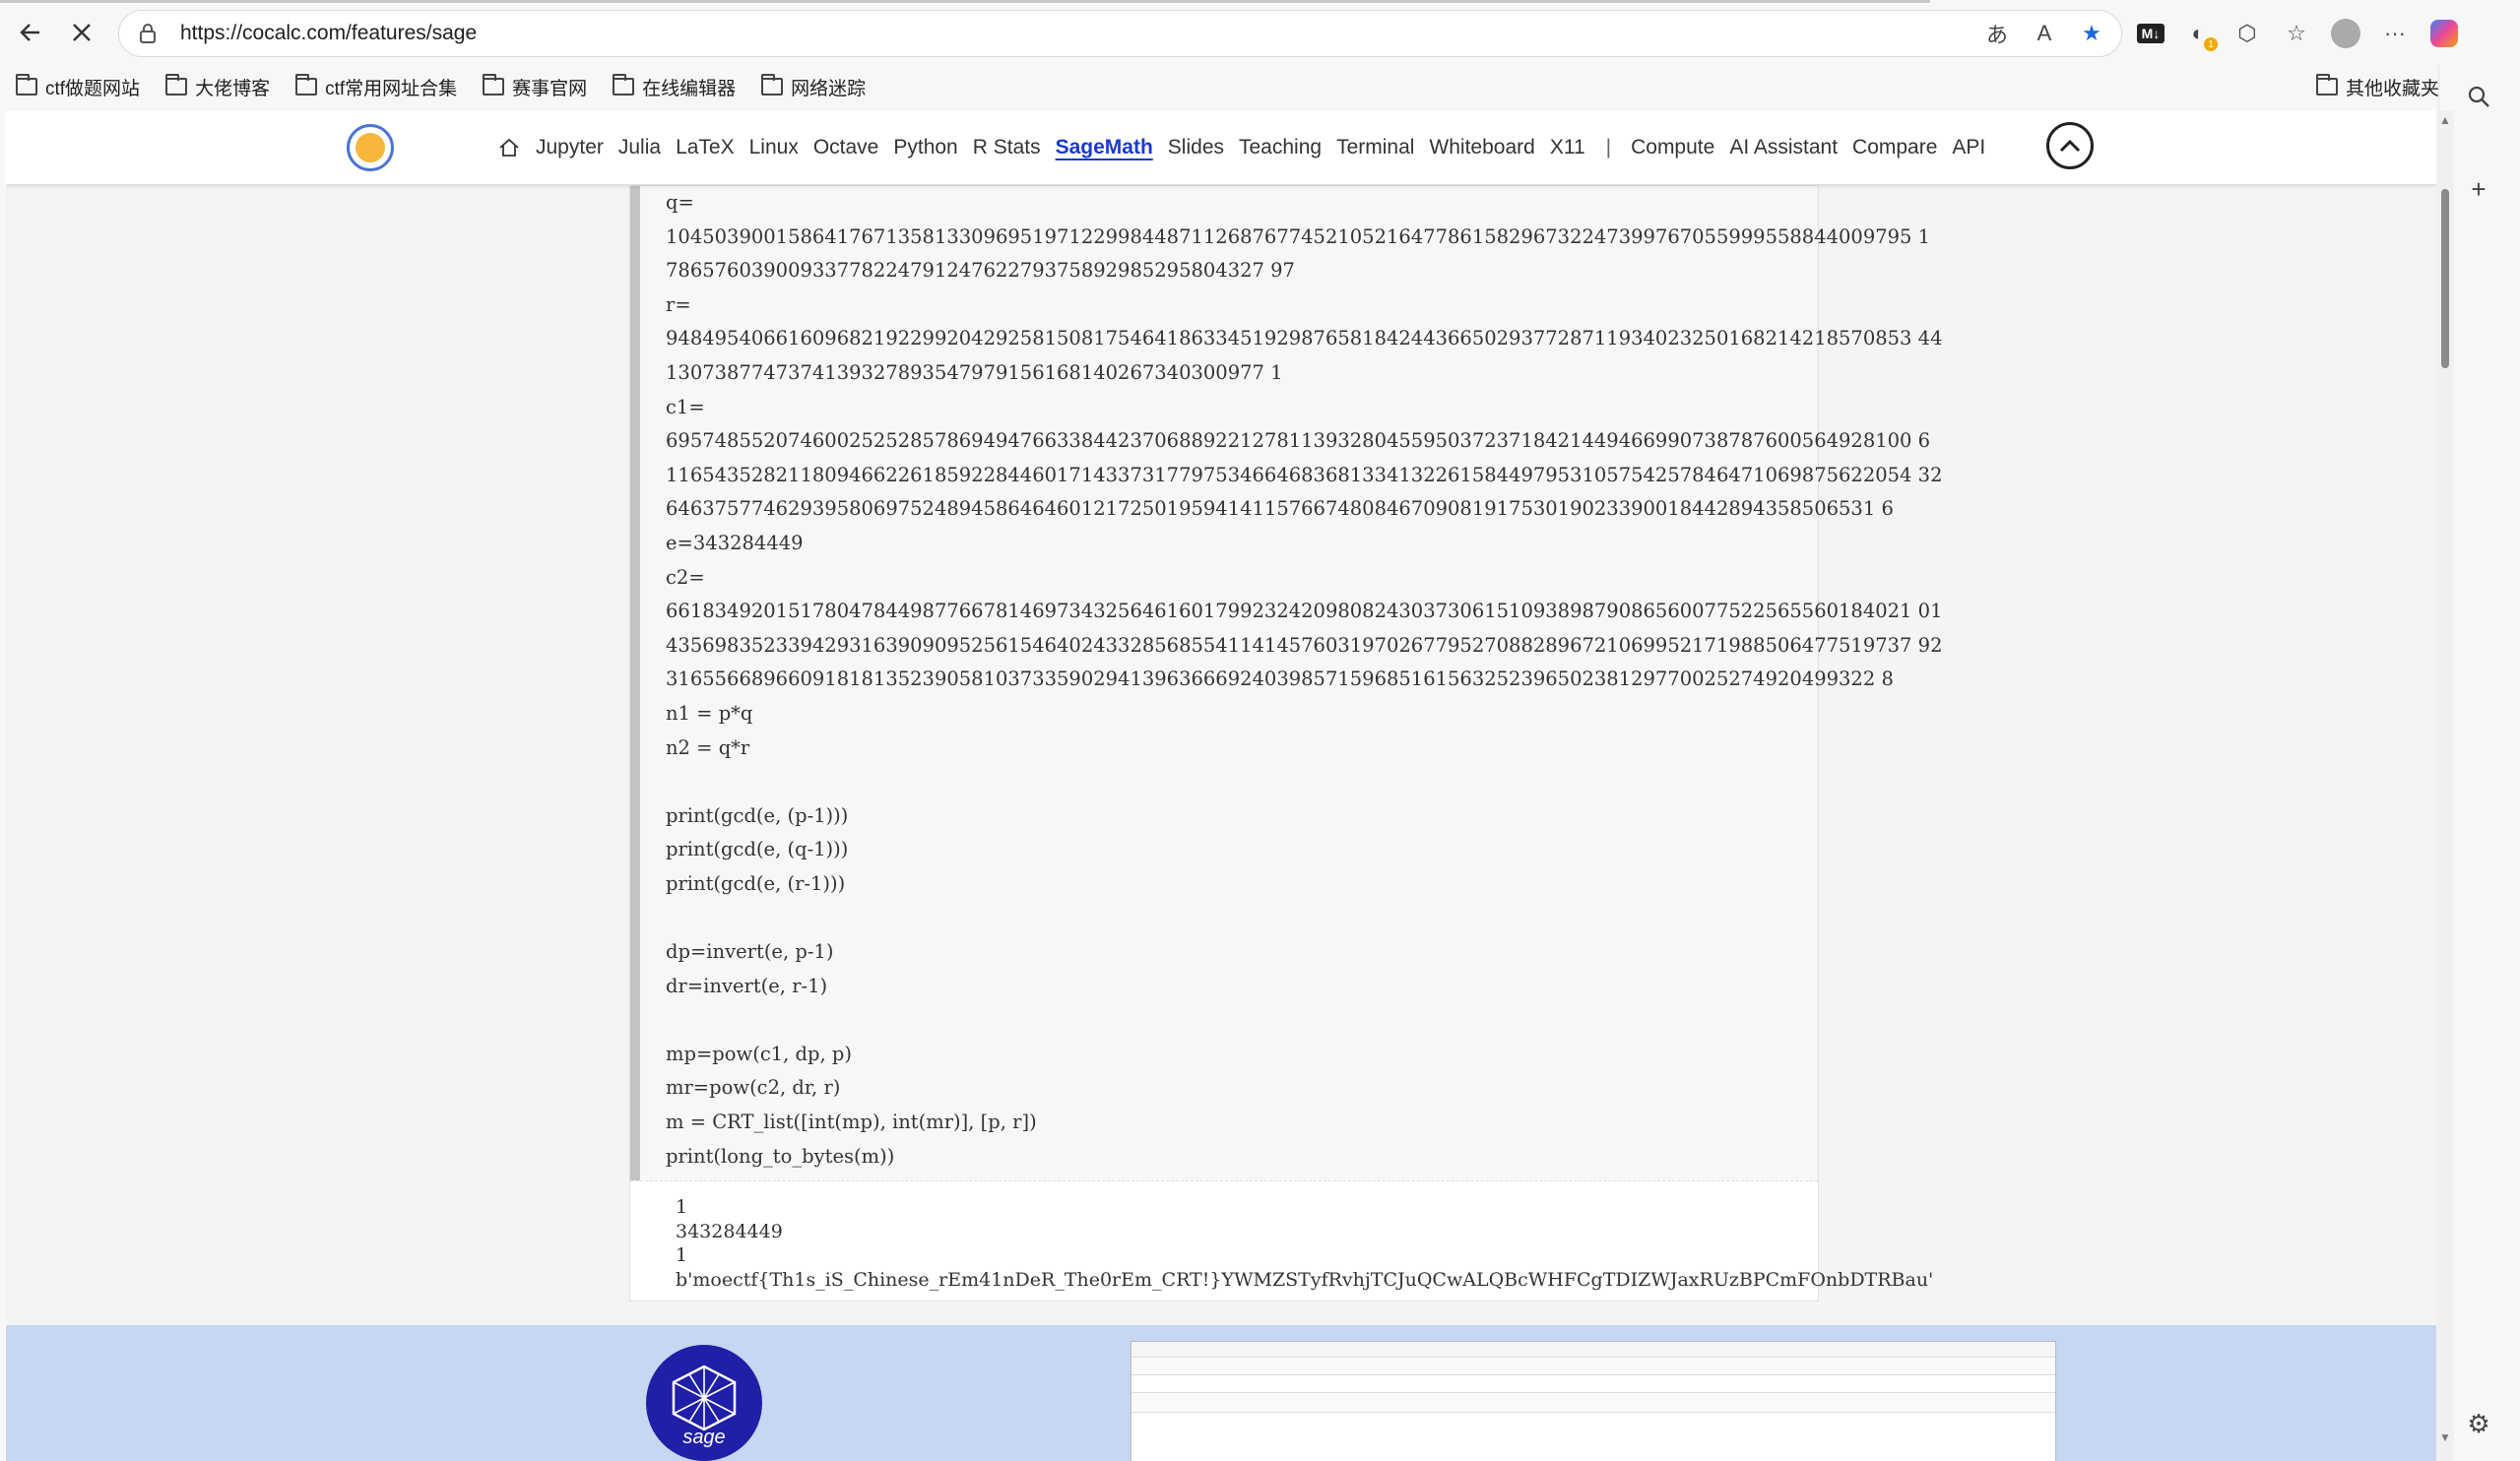 The height and width of the screenshot is (1461, 2520). Describe the element at coordinates (1672, 147) in the screenshot. I see `nav-link-compute: Compute` at that location.